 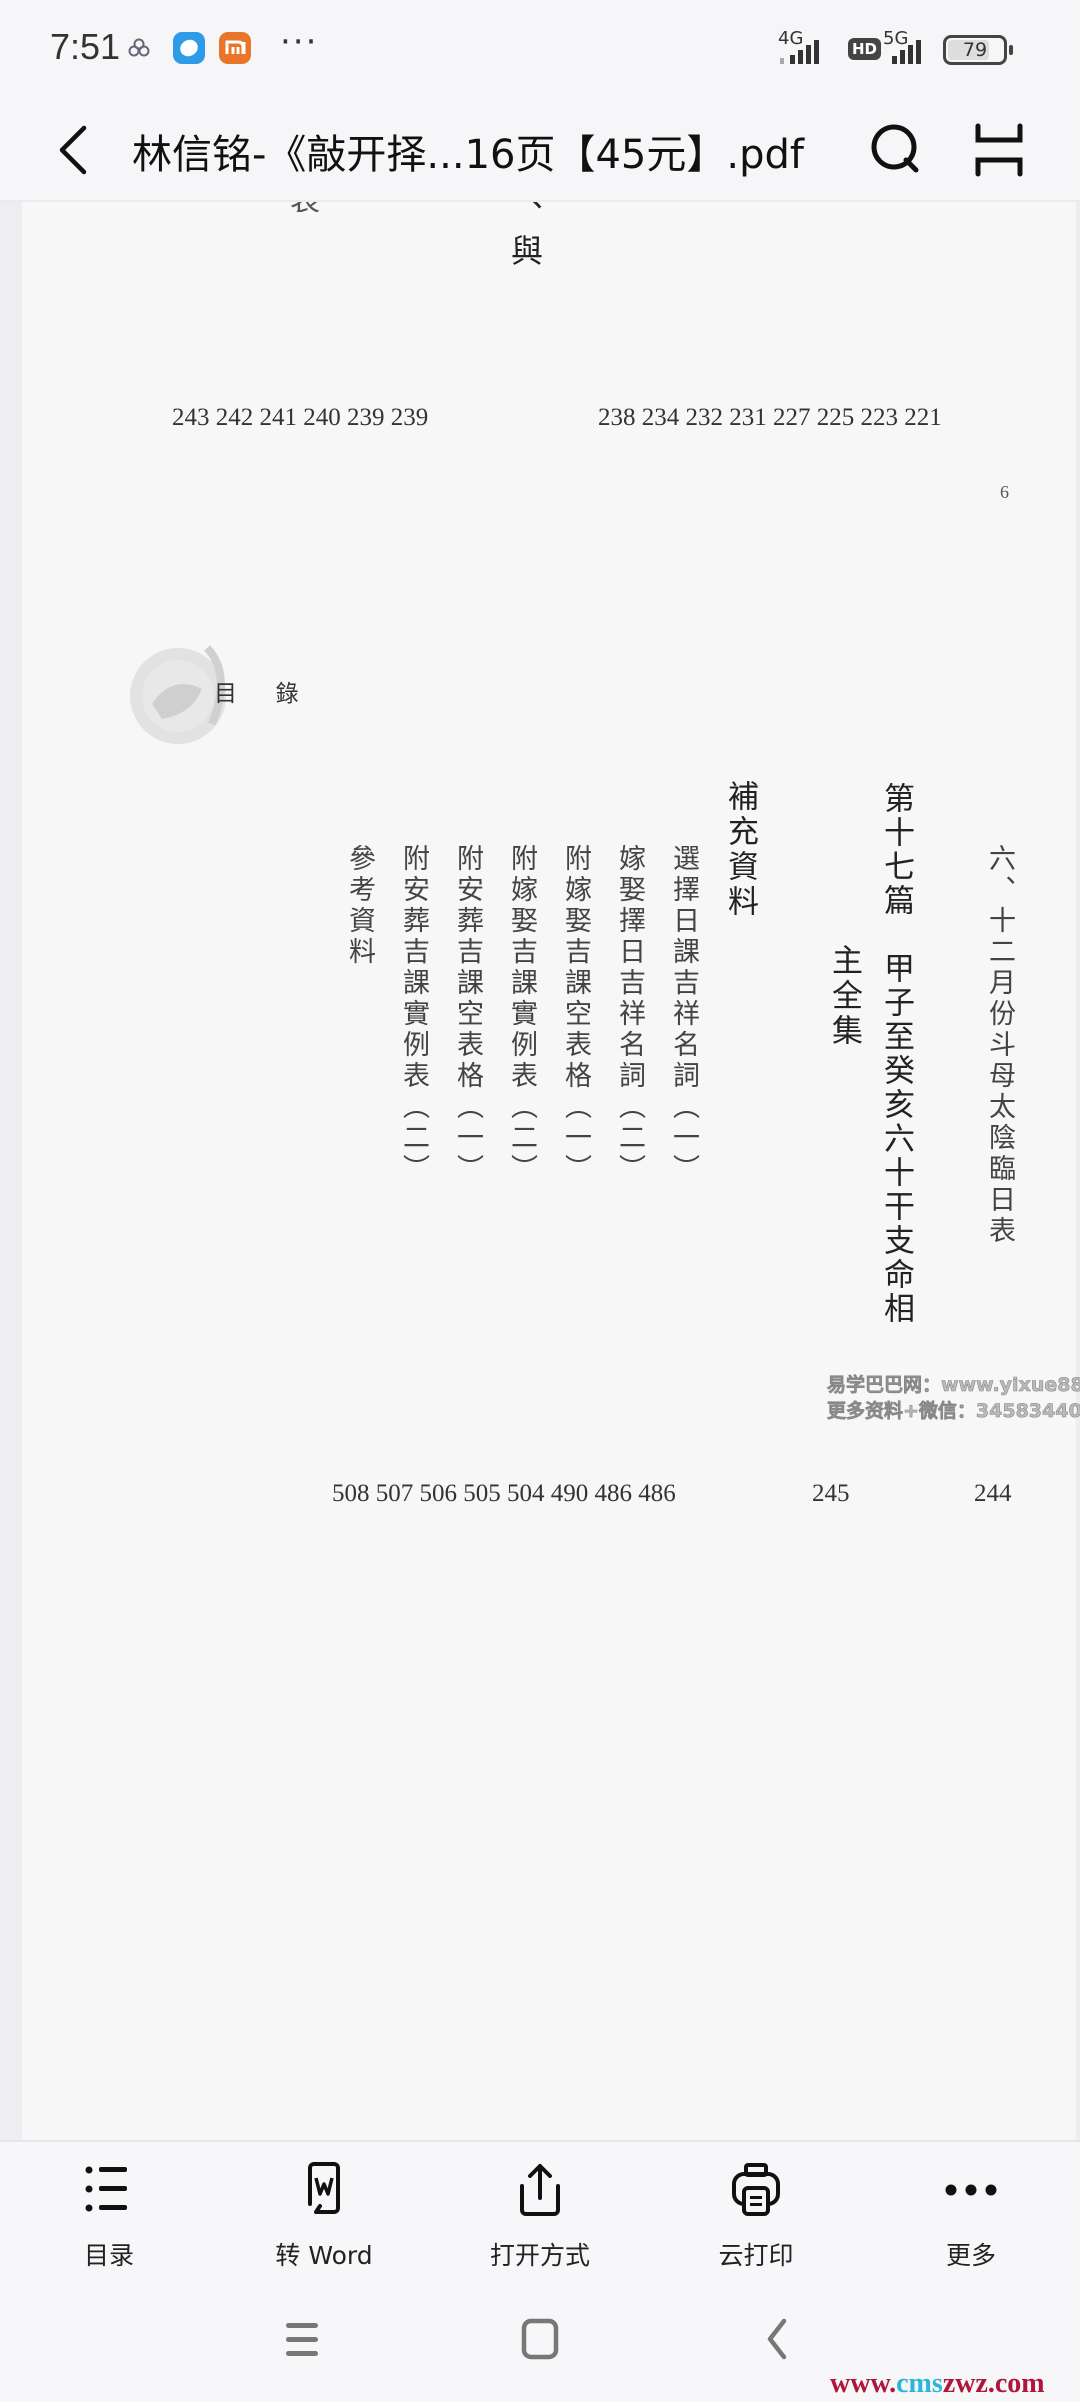 I want to click on word-convert-icon, so click(x=324, y=2188).